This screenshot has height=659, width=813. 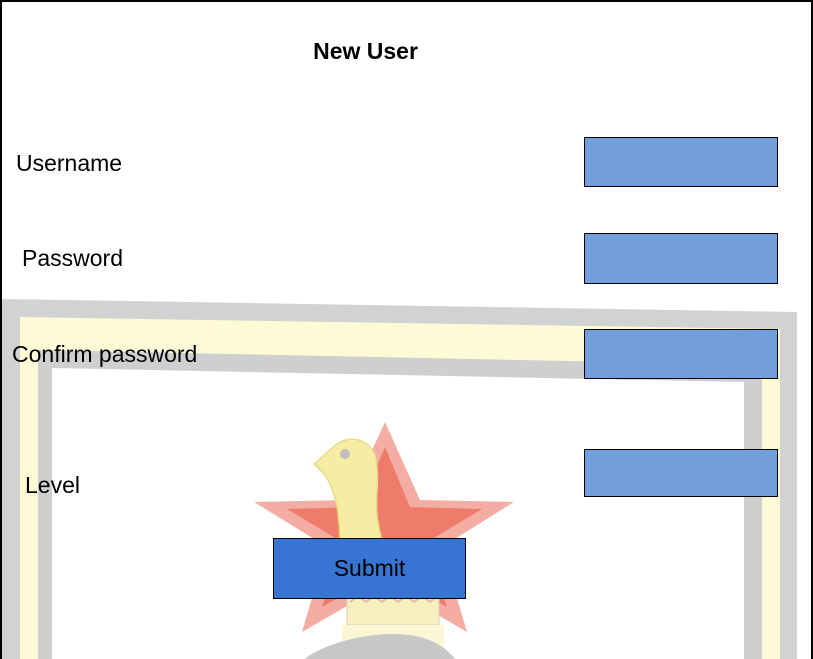 I want to click on username-label: Username, so click(x=69, y=163).